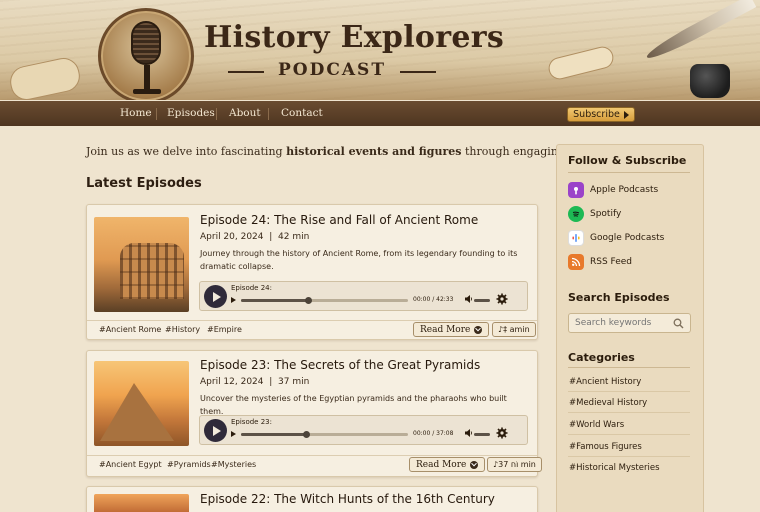 This screenshot has height=512, width=760. What do you see at coordinates (614, 468) in the screenshot?
I see `category-link: #Historical Mysteries` at bounding box center [614, 468].